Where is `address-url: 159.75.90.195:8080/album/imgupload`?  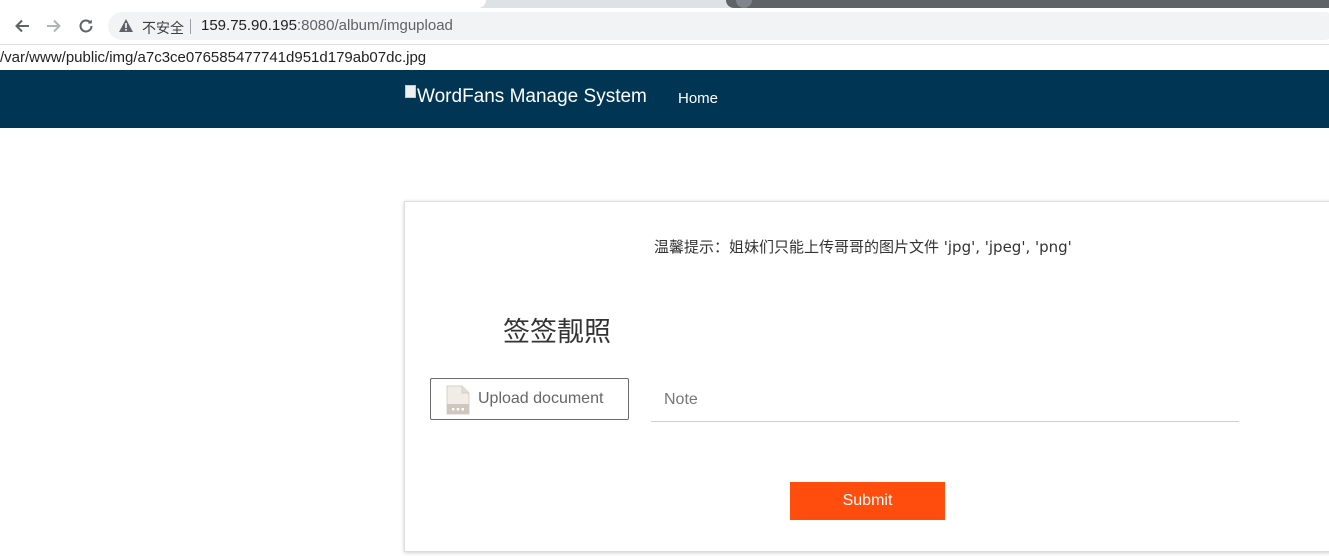 address-url: 159.75.90.195:8080/album/imgupload is located at coordinates (327, 25).